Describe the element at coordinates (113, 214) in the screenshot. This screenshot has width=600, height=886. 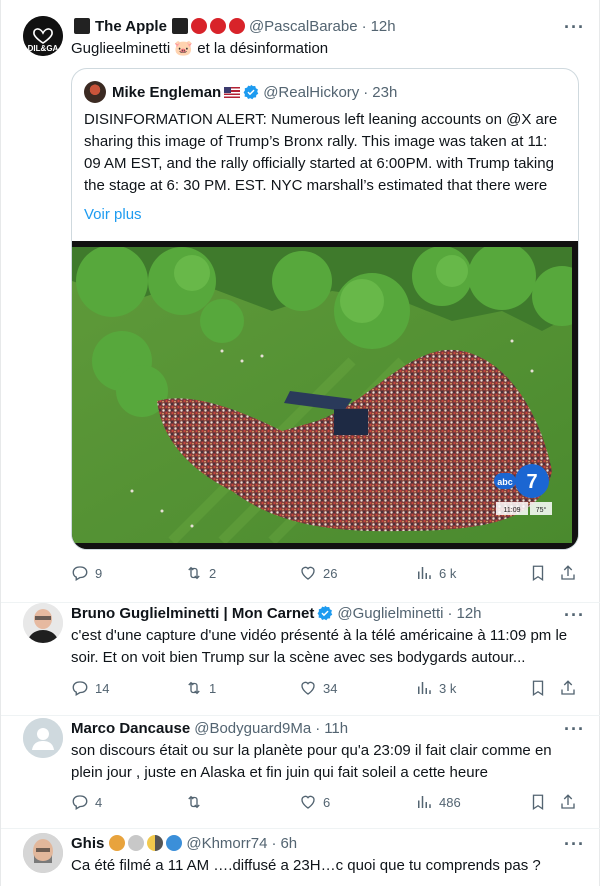
I see `show-more-link: Voir plus` at that location.